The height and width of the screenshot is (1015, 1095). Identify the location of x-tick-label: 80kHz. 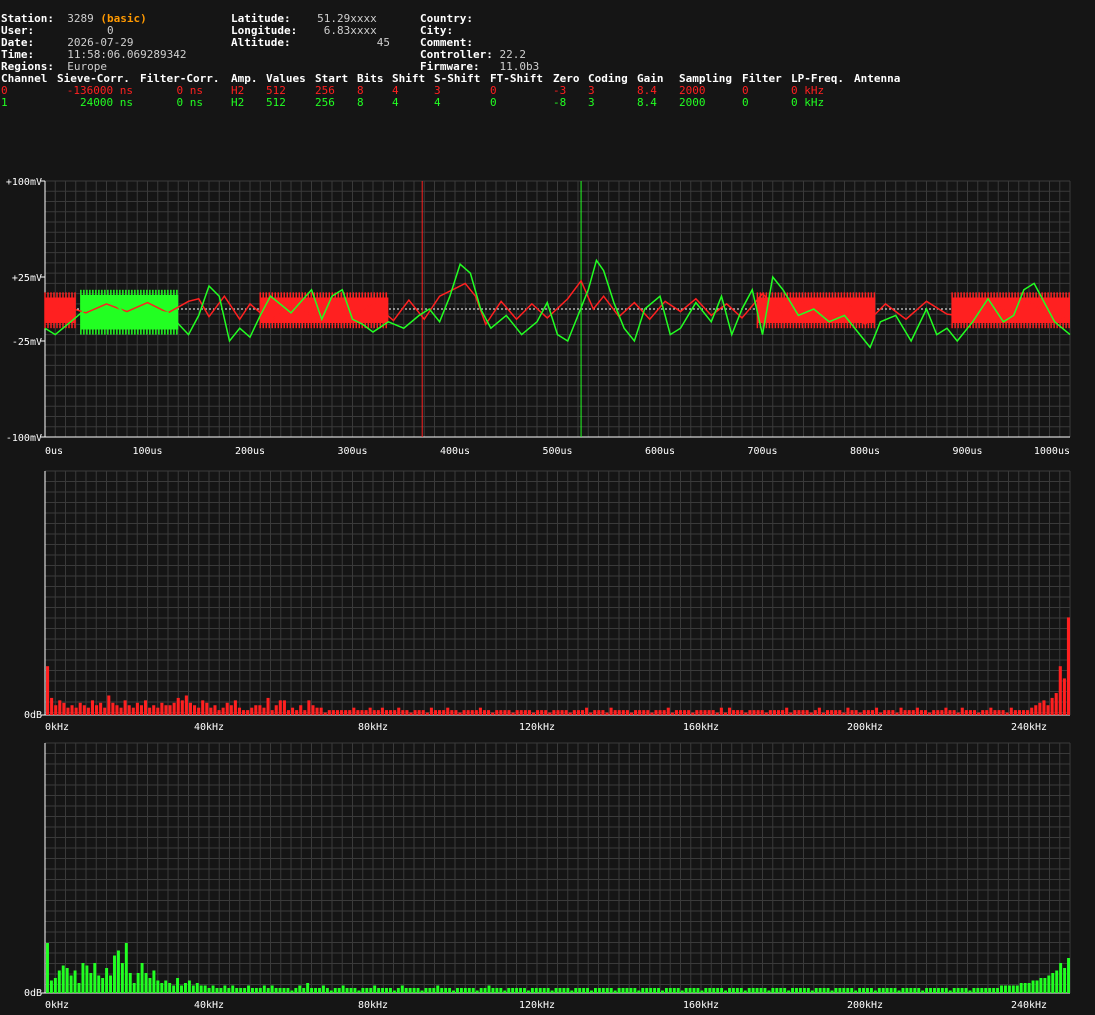
(373, 727).